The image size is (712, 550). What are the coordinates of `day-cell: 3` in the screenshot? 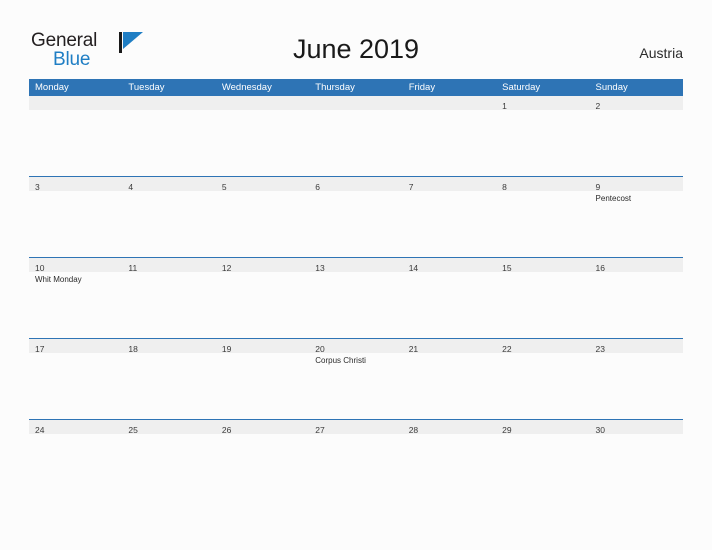 It's located at (76, 217).